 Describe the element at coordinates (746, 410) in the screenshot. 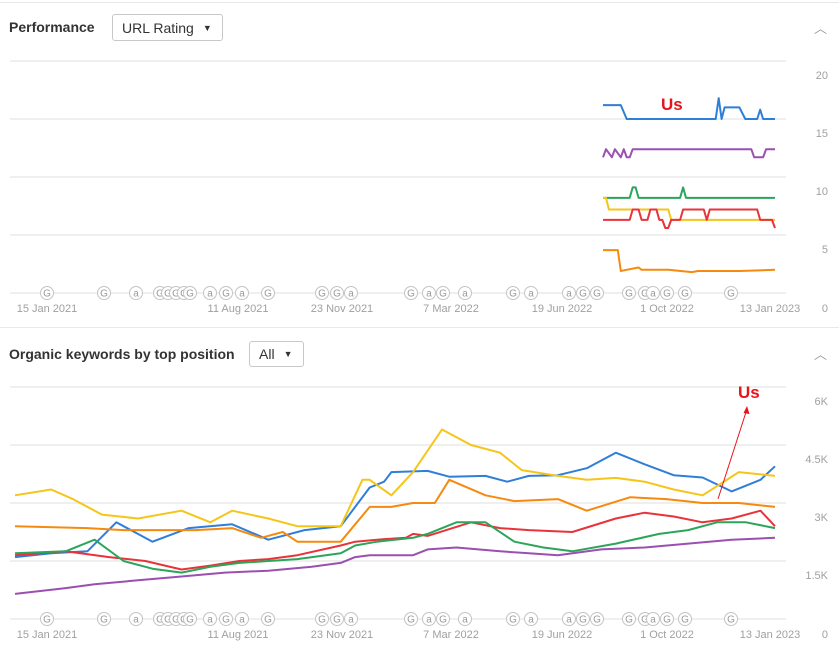

I see `arrowhead-icon` at that location.